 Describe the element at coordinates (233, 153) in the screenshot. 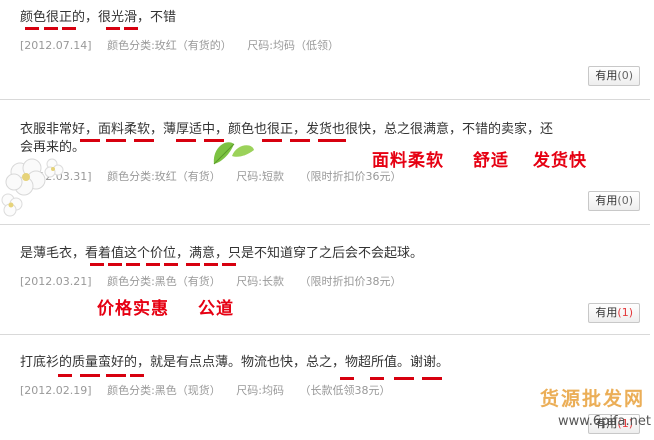

I see `leaf-decoration-icon` at that location.